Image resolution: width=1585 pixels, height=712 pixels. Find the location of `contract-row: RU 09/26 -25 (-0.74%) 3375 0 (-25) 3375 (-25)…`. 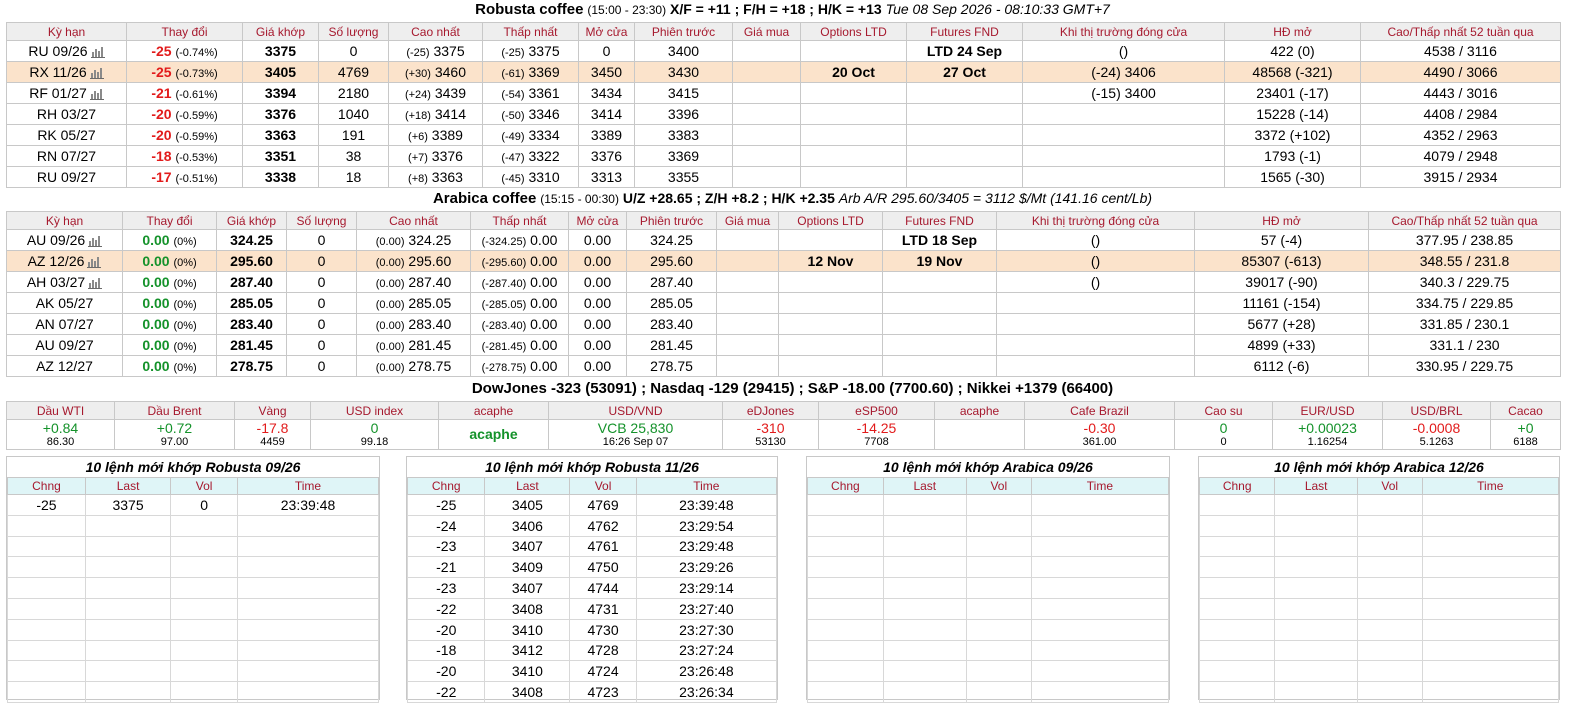

contract-row: RU 09/26 -25 (-0.74%) 3375 0 (-25) 3375 (-25)… is located at coordinates (783, 51).